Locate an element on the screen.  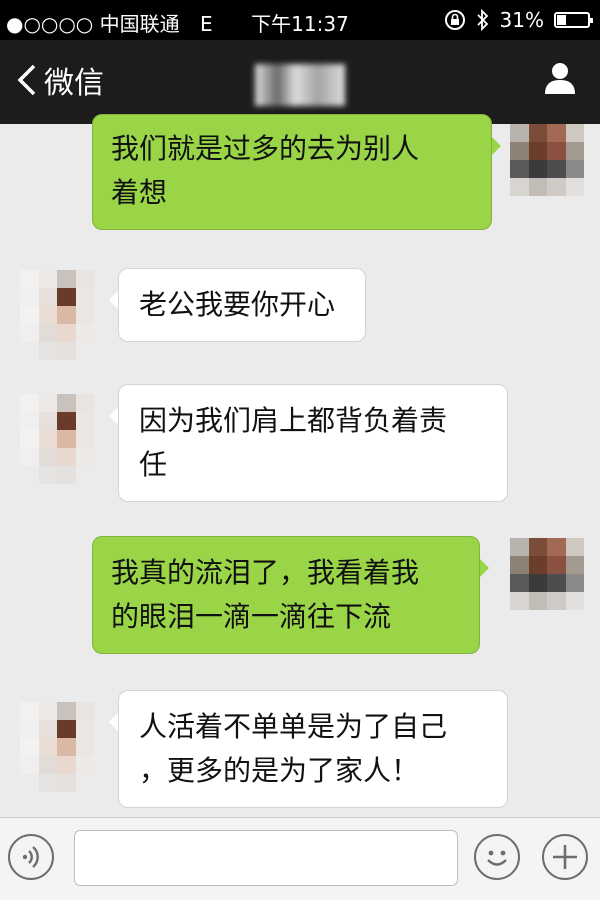
emoji-icon is located at coordinates (497, 858).